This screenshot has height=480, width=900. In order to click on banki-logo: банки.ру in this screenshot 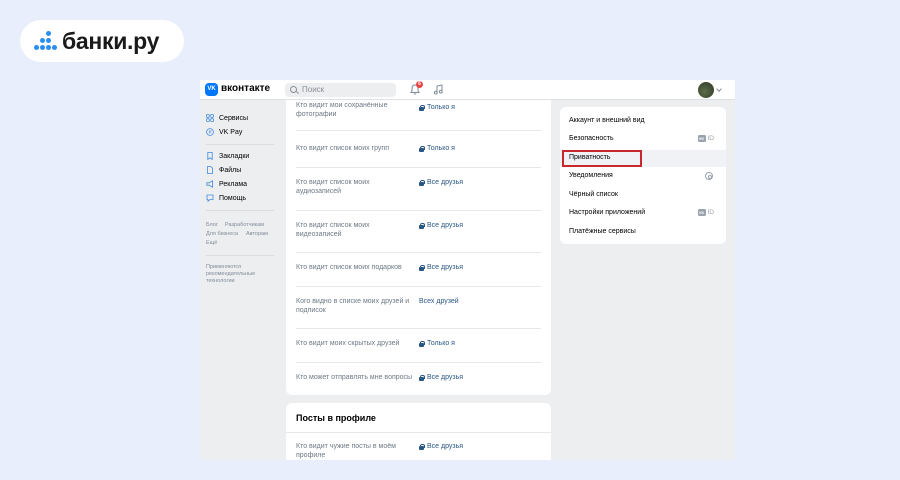, I will do `click(102, 41)`.